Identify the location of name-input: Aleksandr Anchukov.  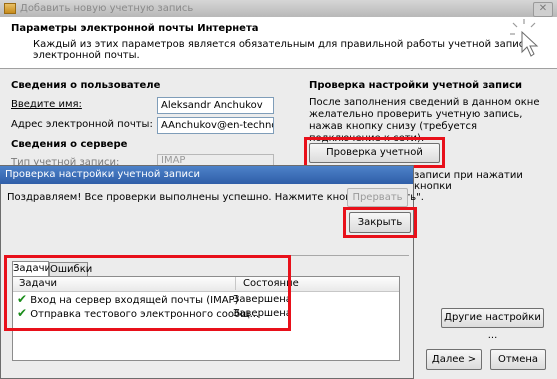
(215, 105).